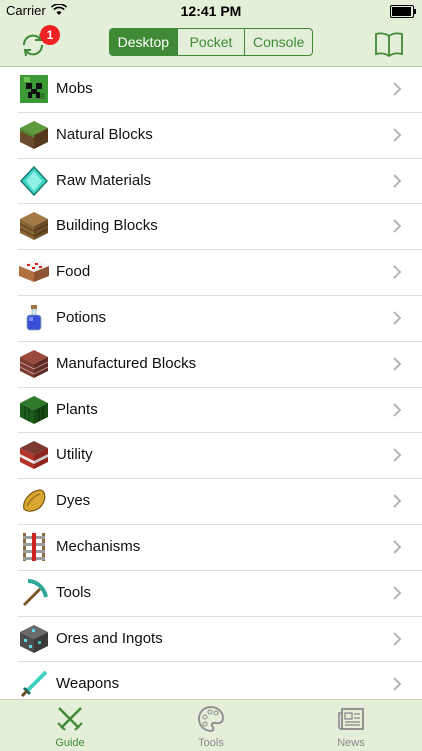 Image resolution: width=422 pixels, height=751 pixels. What do you see at coordinates (220, 136) in the screenshot?
I see `list-item-natural-blocks: Natural Blocks` at bounding box center [220, 136].